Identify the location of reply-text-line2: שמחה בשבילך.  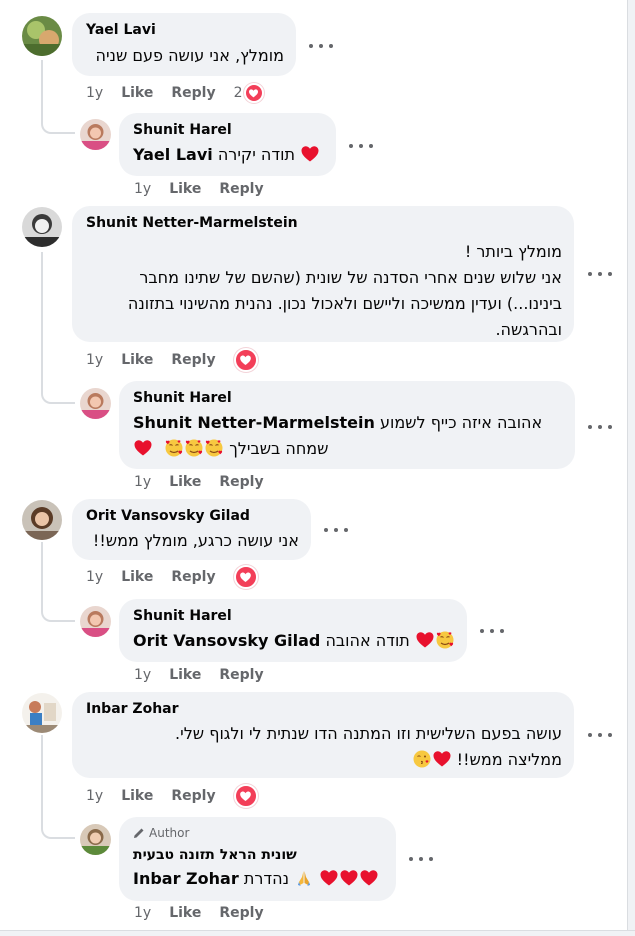
(348, 449).